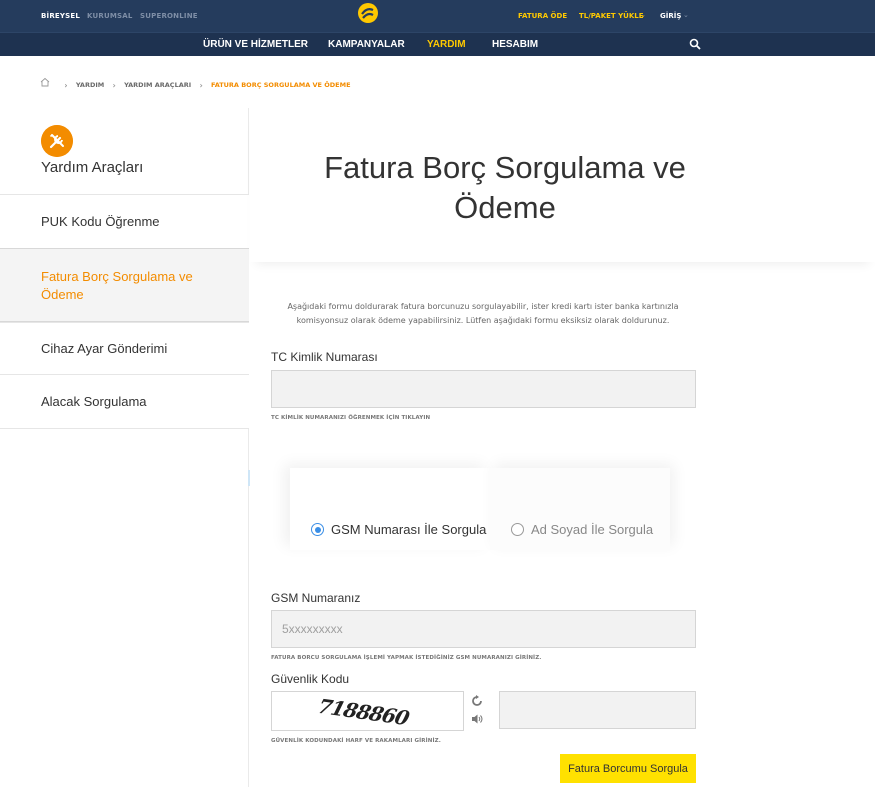 The width and height of the screenshot is (875, 787). Describe the element at coordinates (104, 348) in the screenshot. I see `sidebar-item-label: Cihaz Ayar Gönderimi` at that location.